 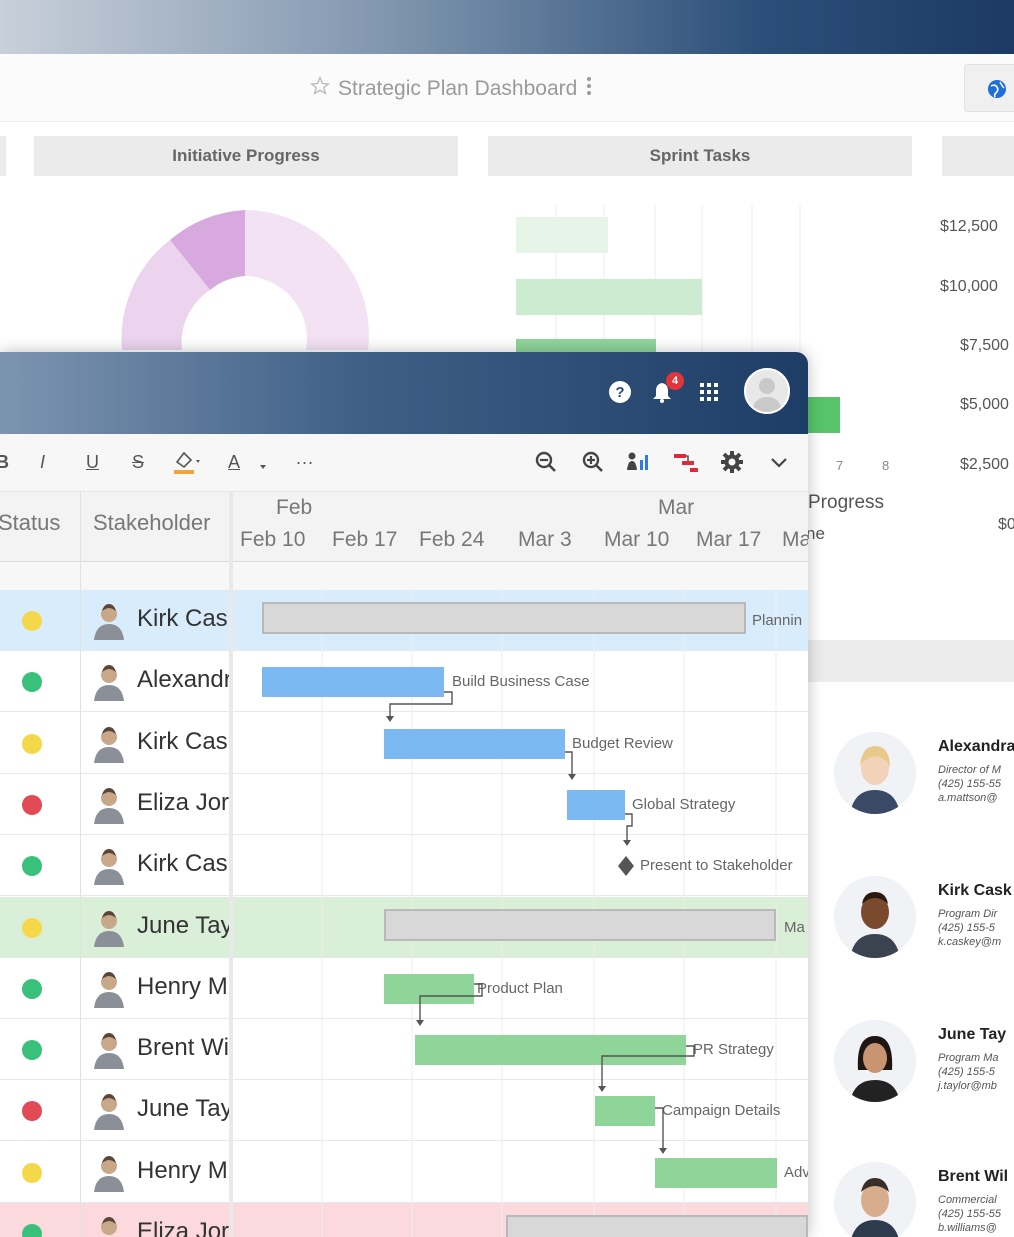 What do you see at coordinates (458, 88) in the screenshot?
I see `dashboard-title: Strategic Plan Dashboard` at bounding box center [458, 88].